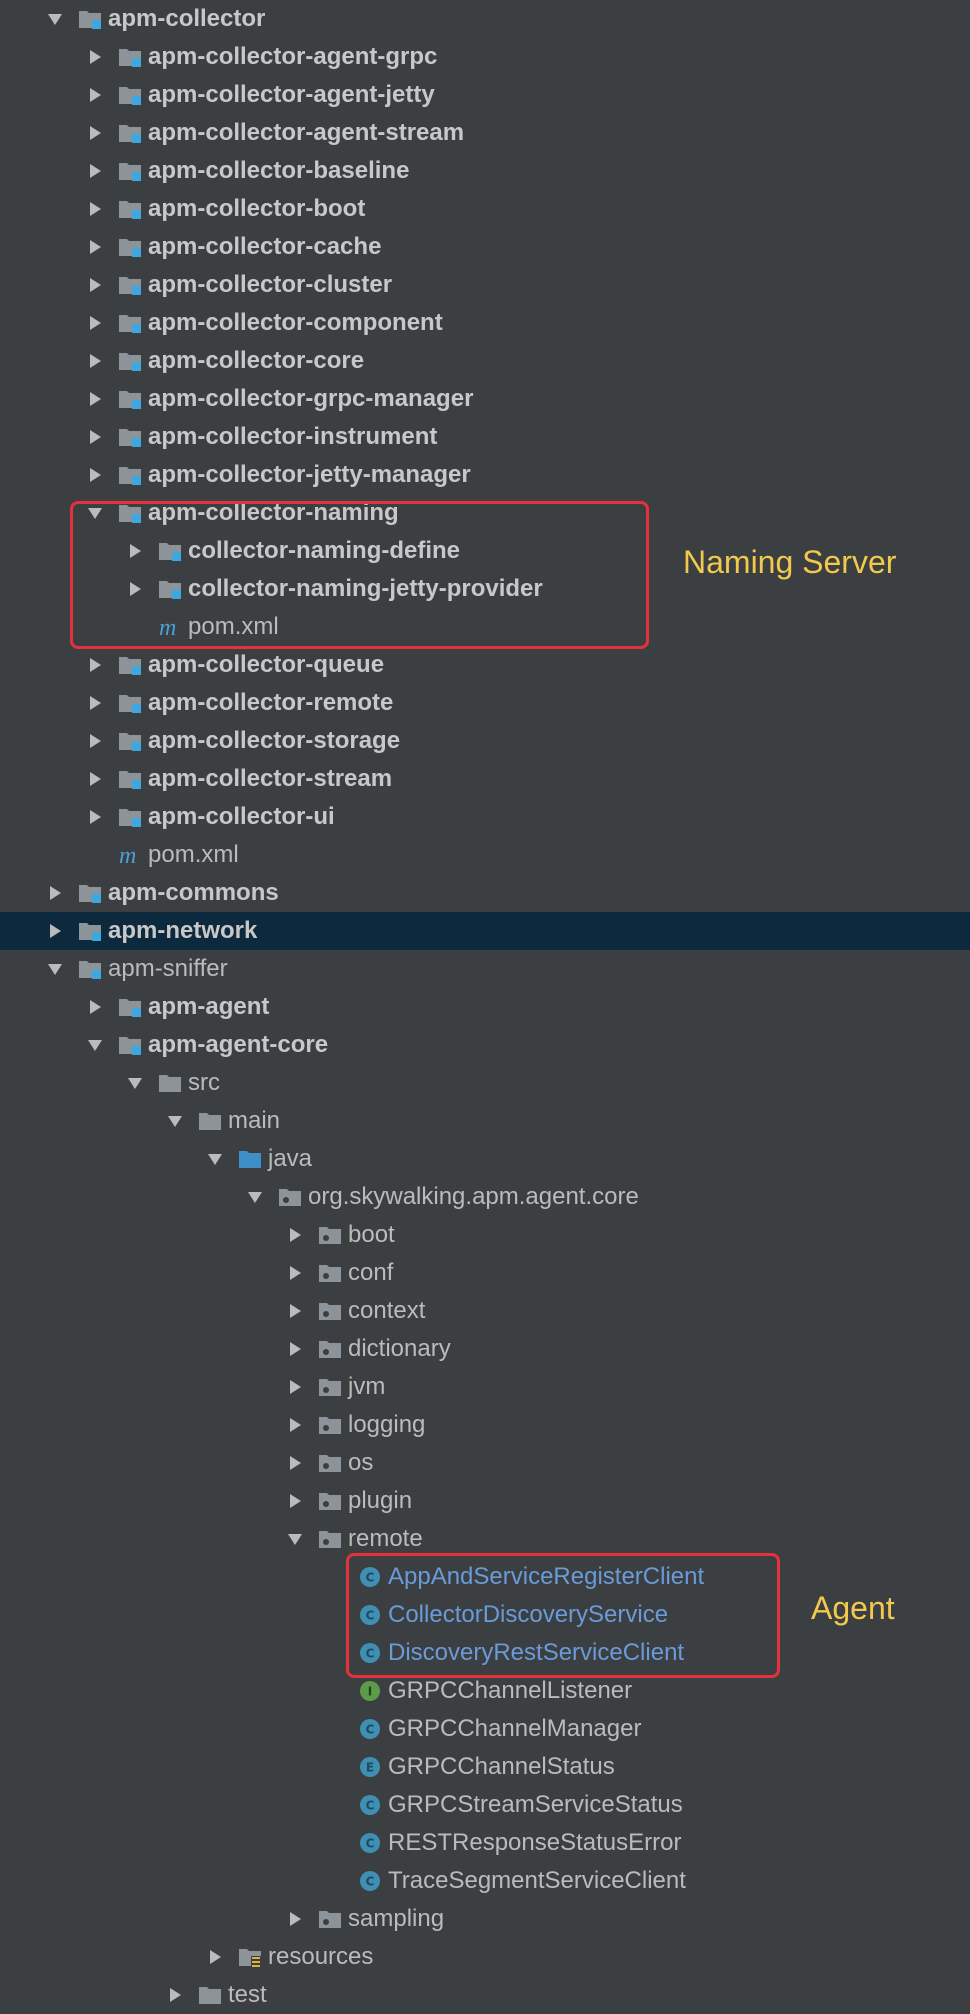 The width and height of the screenshot is (970, 2014). What do you see at coordinates (485, 95) in the screenshot?
I see `tree-row-apm-collector-agent-jetty: apm-collector-agent-jetty` at bounding box center [485, 95].